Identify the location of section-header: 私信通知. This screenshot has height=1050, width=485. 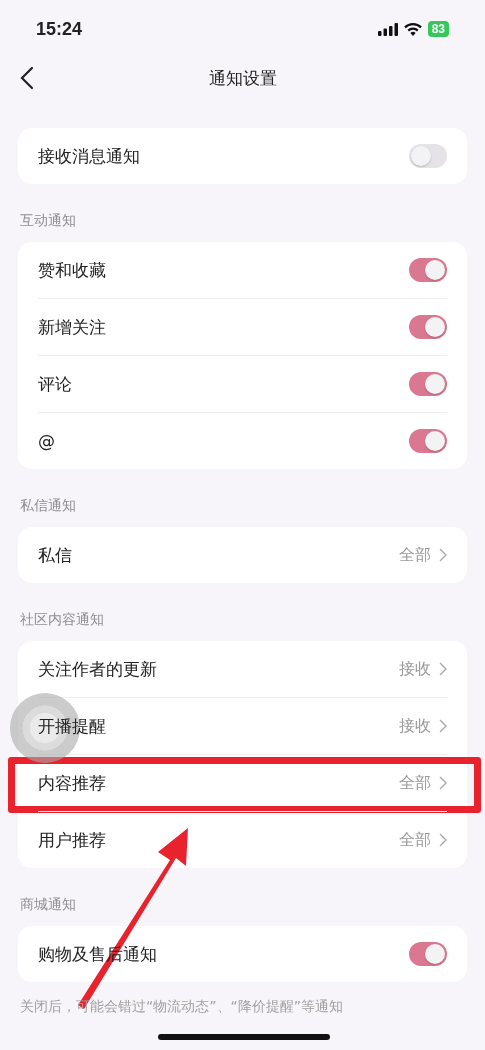
(48, 505).